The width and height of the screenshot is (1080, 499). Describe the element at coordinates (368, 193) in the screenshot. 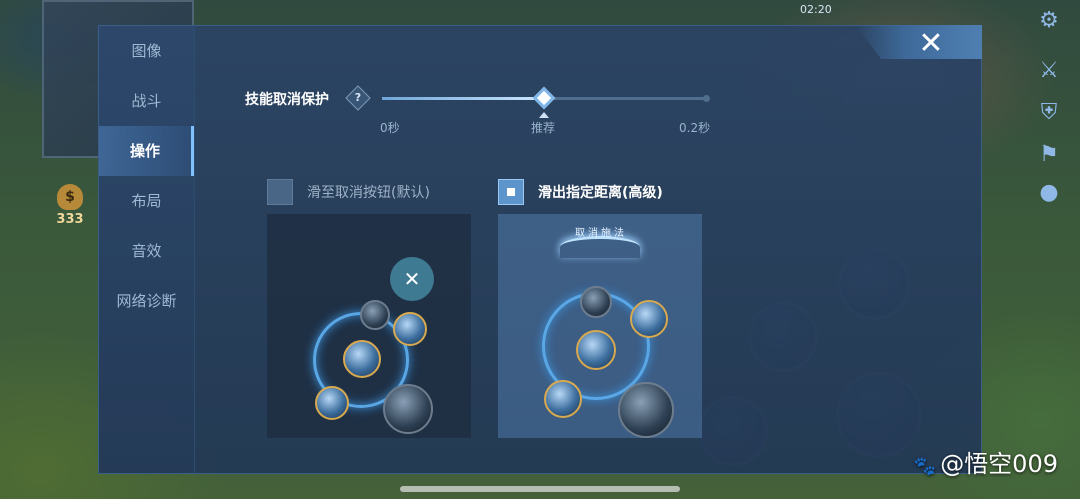

I see `option-label: 滑至取消按钮(默认)` at that location.